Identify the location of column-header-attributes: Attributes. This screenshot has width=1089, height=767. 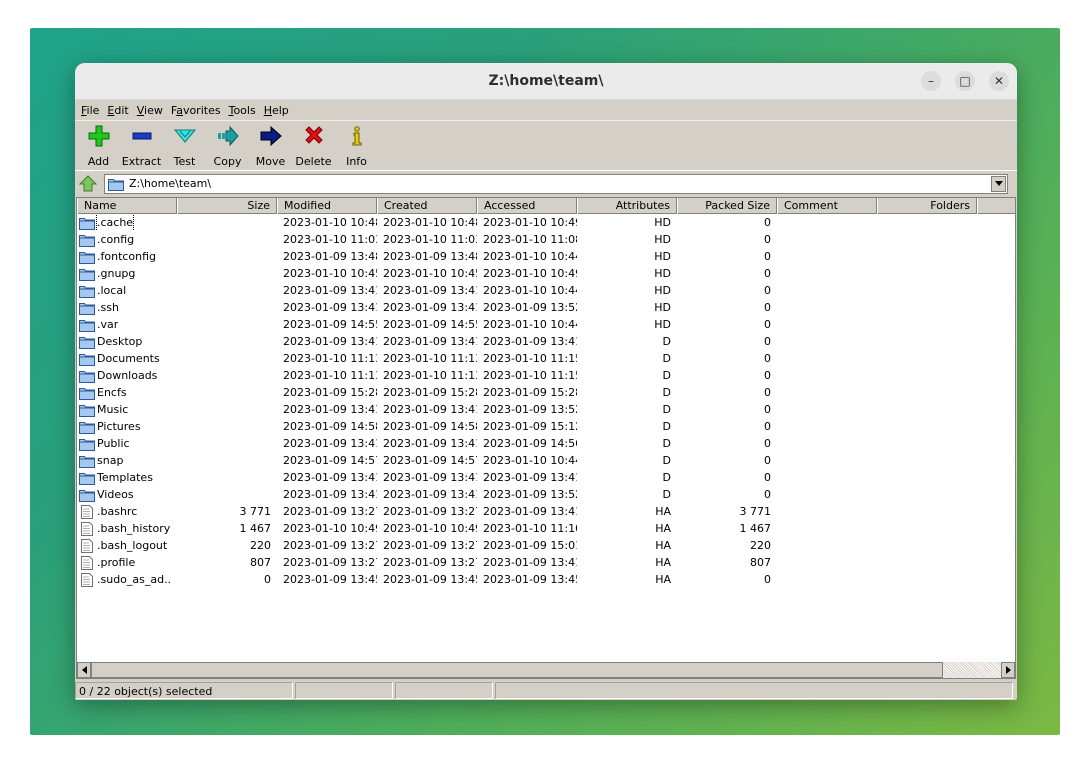
(627, 206).